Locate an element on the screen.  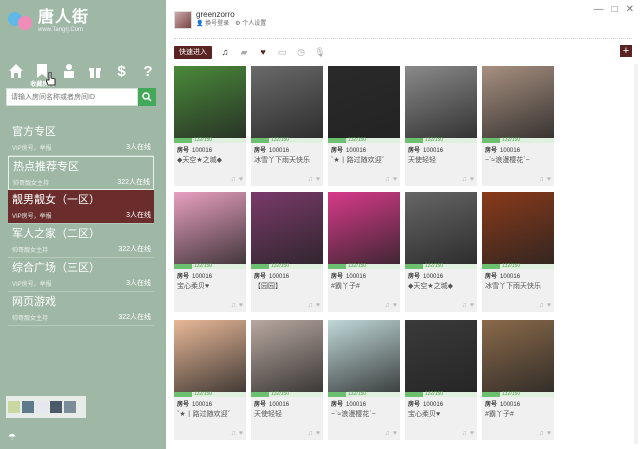
user-icon is located at coordinates (69, 71).